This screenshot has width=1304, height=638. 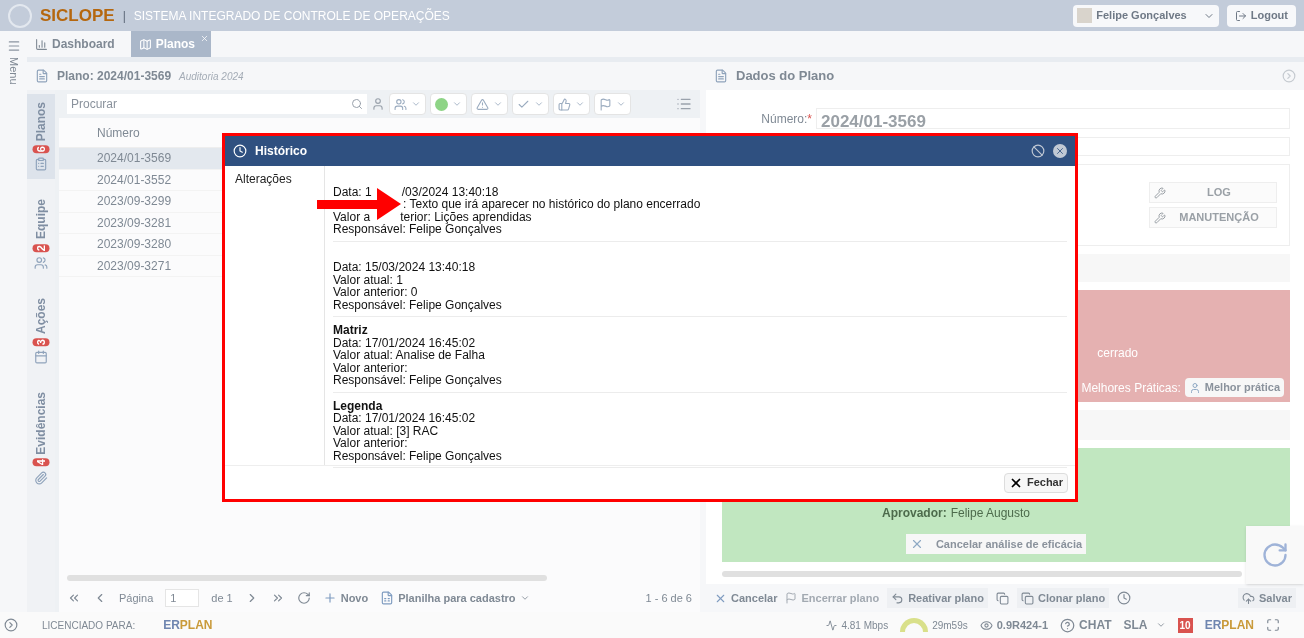 I want to click on side-tab-label: Ações, so click(x=41, y=315).